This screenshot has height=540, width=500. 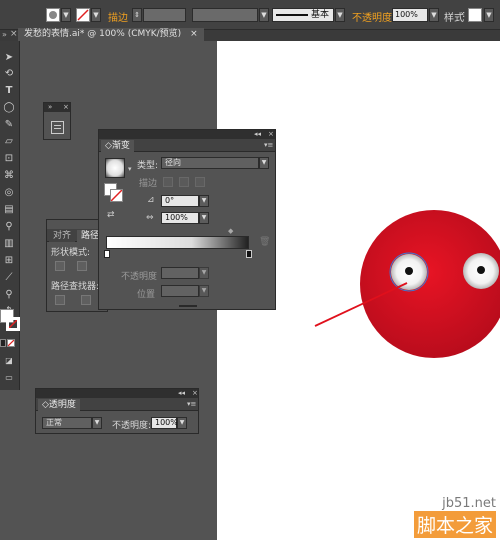 What do you see at coordinates (188, 306) in the screenshot?
I see `resize-grip` at bounding box center [188, 306].